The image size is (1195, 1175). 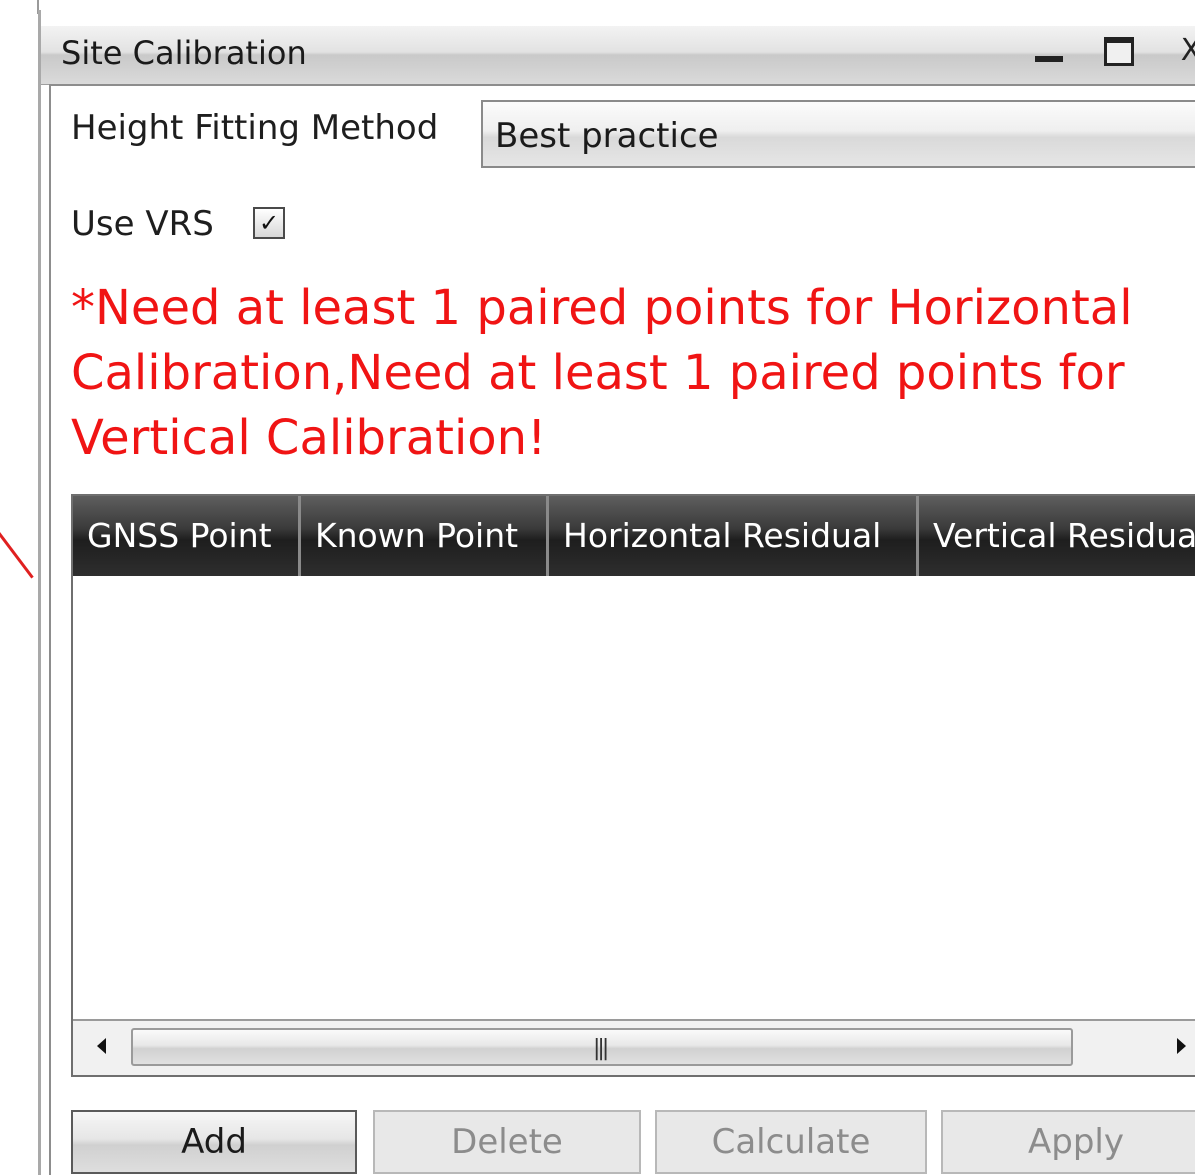 What do you see at coordinates (1049, 51) in the screenshot?
I see `minimize-button` at bounding box center [1049, 51].